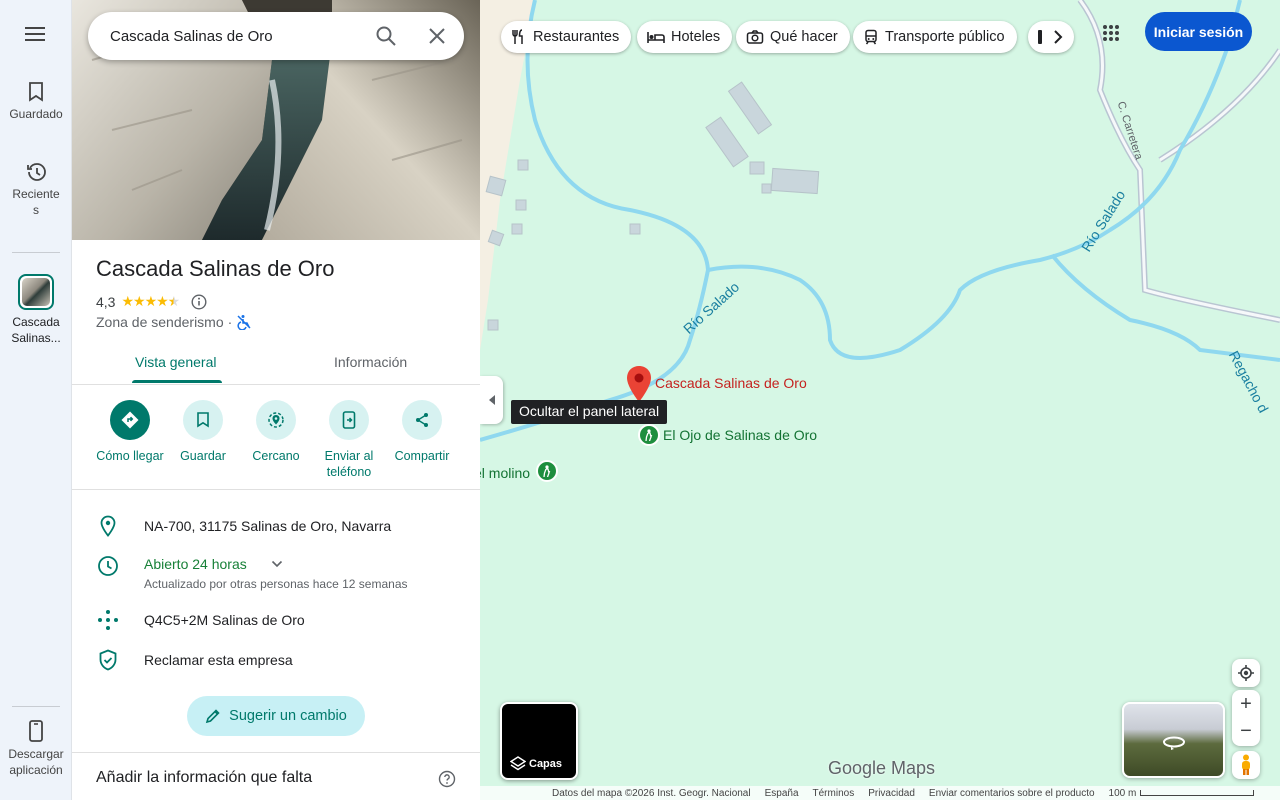  Describe the element at coordinates (276, 431) in the screenshot. I see `nearby-button: Cercano` at that location.